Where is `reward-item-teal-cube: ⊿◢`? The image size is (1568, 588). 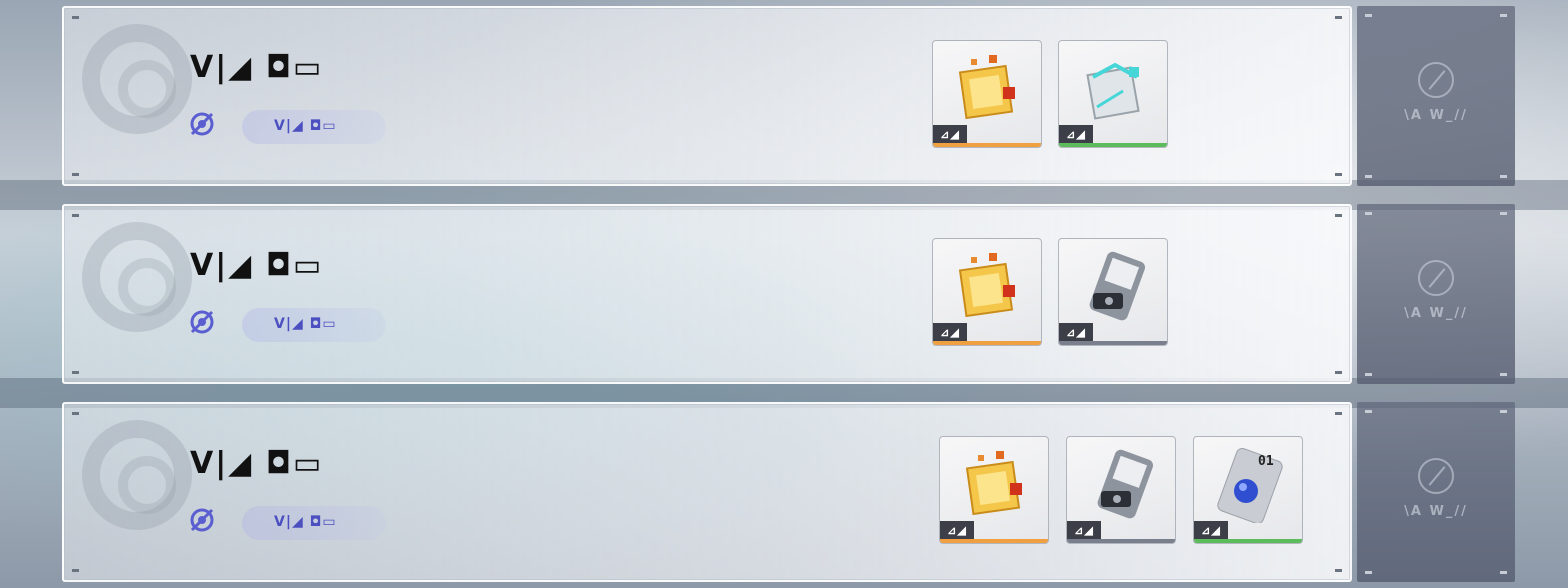 reward-item-teal-cube: ⊿◢ is located at coordinates (1113, 94).